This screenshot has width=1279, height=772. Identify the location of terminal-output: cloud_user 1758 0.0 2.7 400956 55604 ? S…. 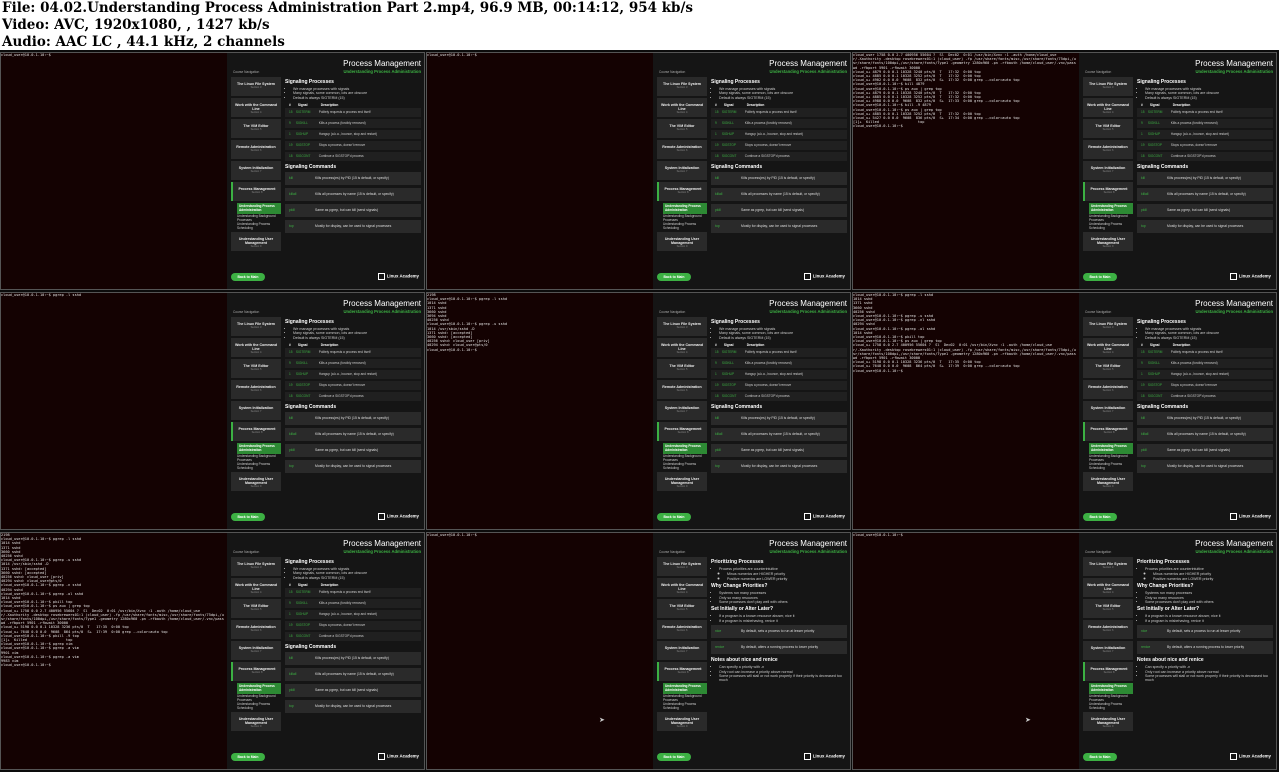
(966, 171).